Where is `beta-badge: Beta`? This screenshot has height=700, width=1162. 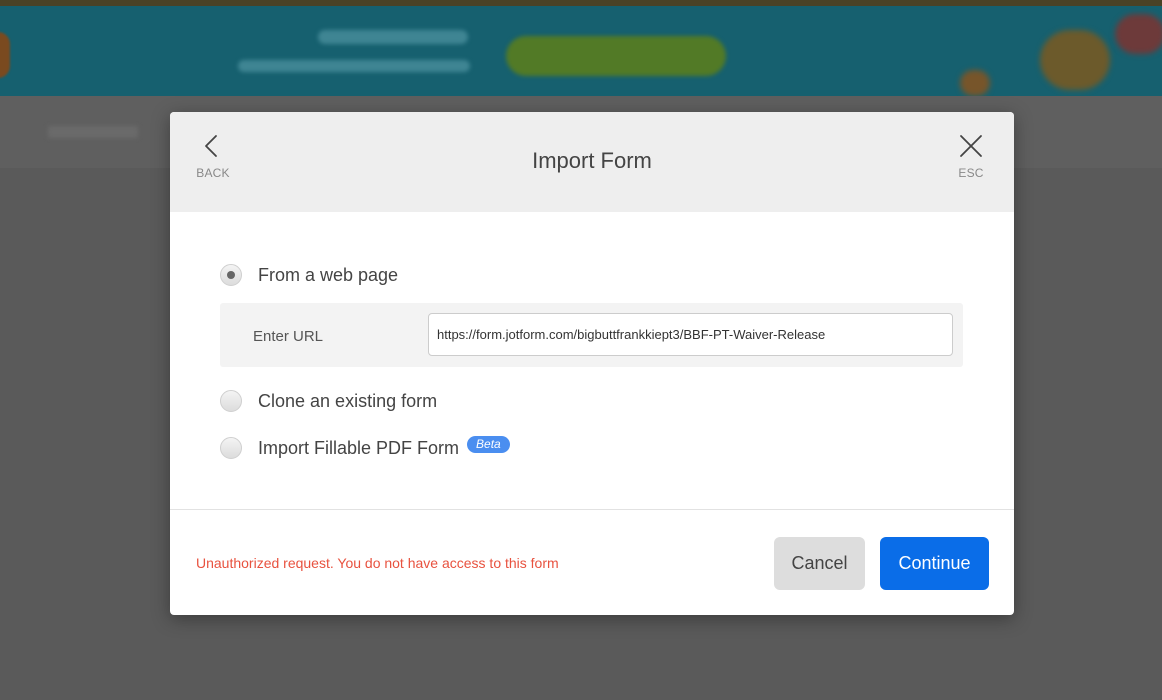 beta-badge: Beta is located at coordinates (488, 444).